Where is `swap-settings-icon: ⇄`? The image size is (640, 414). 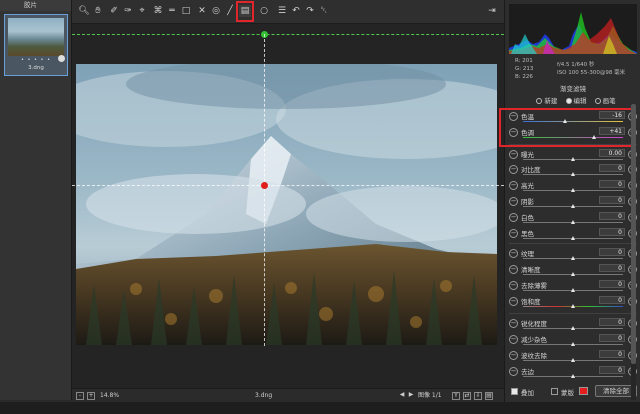 swap-settings-icon: ⇄ is located at coordinates (467, 396).